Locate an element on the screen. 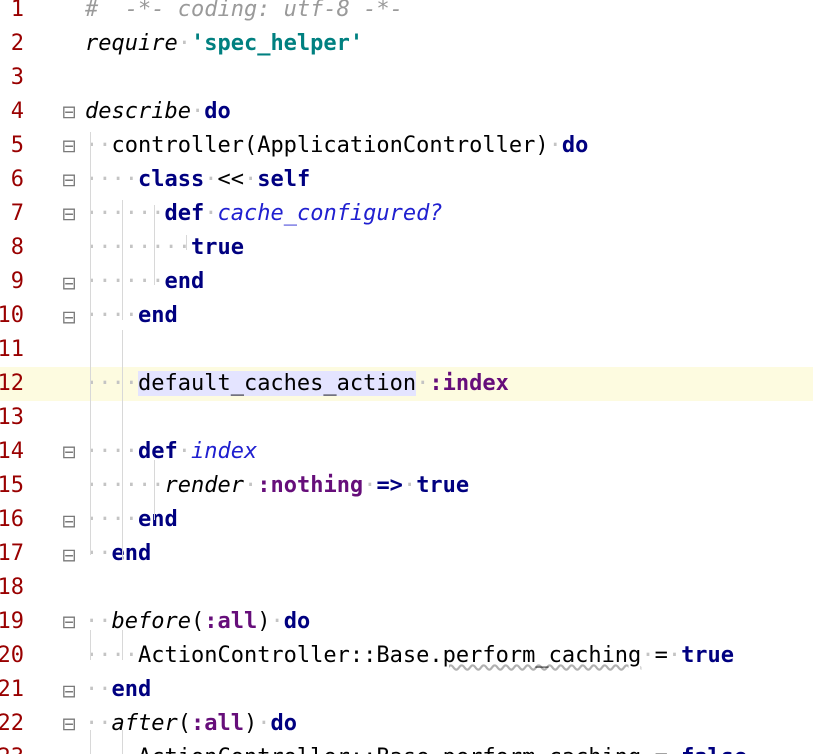 The width and height of the screenshot is (813, 754). code-token: true is located at coordinates (443, 485).